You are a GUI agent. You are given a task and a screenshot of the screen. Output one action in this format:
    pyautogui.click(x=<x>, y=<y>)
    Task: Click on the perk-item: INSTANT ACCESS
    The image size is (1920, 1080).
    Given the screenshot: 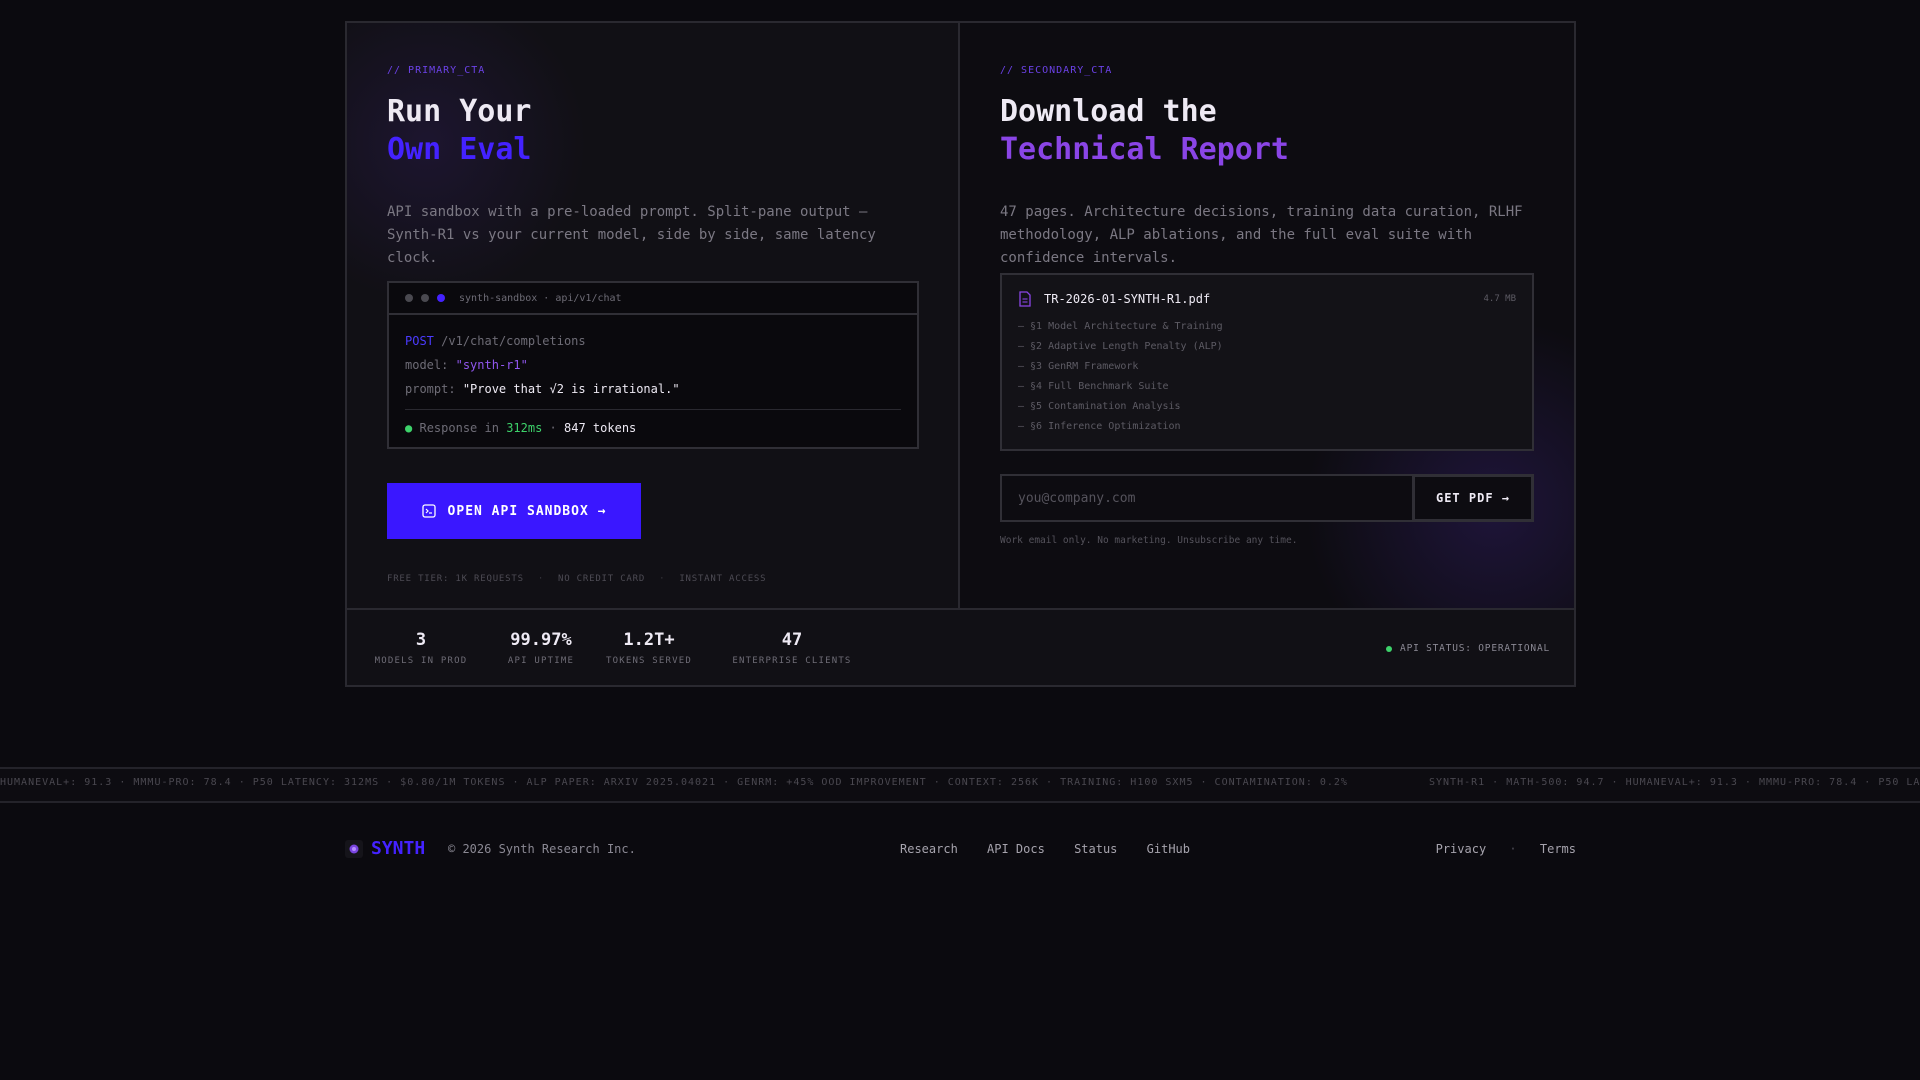 What is the action you would take?
    pyautogui.click(x=723, y=579)
    